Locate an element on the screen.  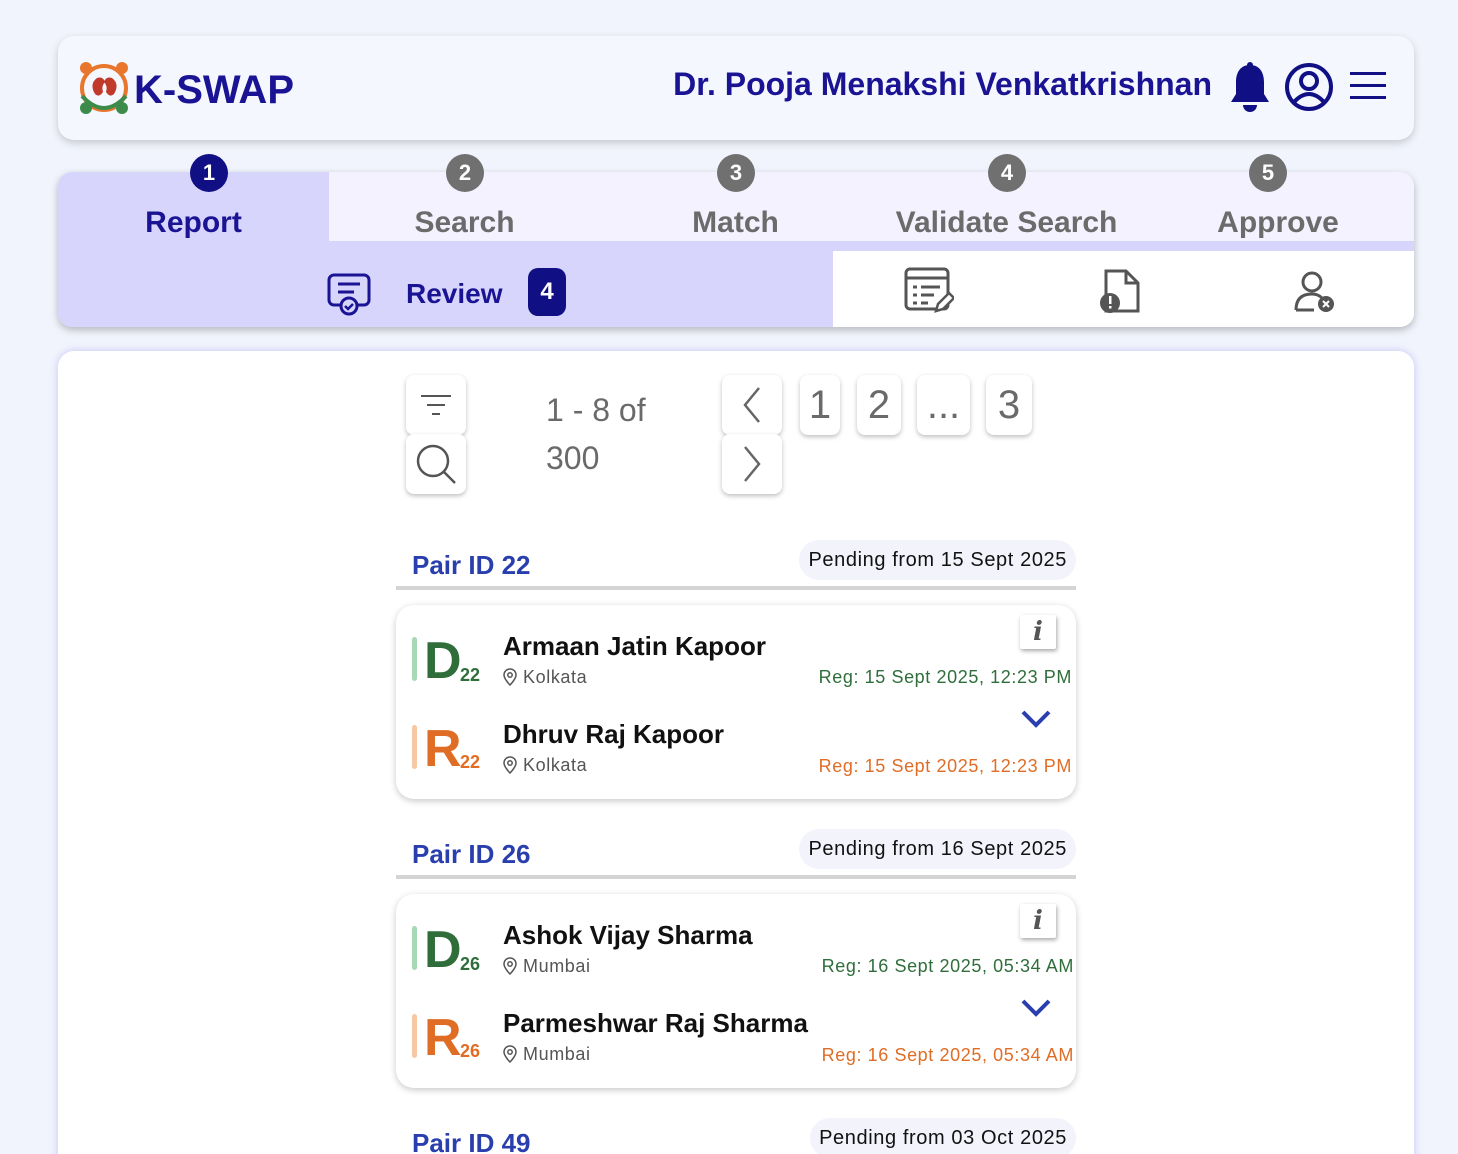
top-header: K-SWAP Dr. Pooja Menakshi Venkatkrishnan is located at coordinates (736, 88).